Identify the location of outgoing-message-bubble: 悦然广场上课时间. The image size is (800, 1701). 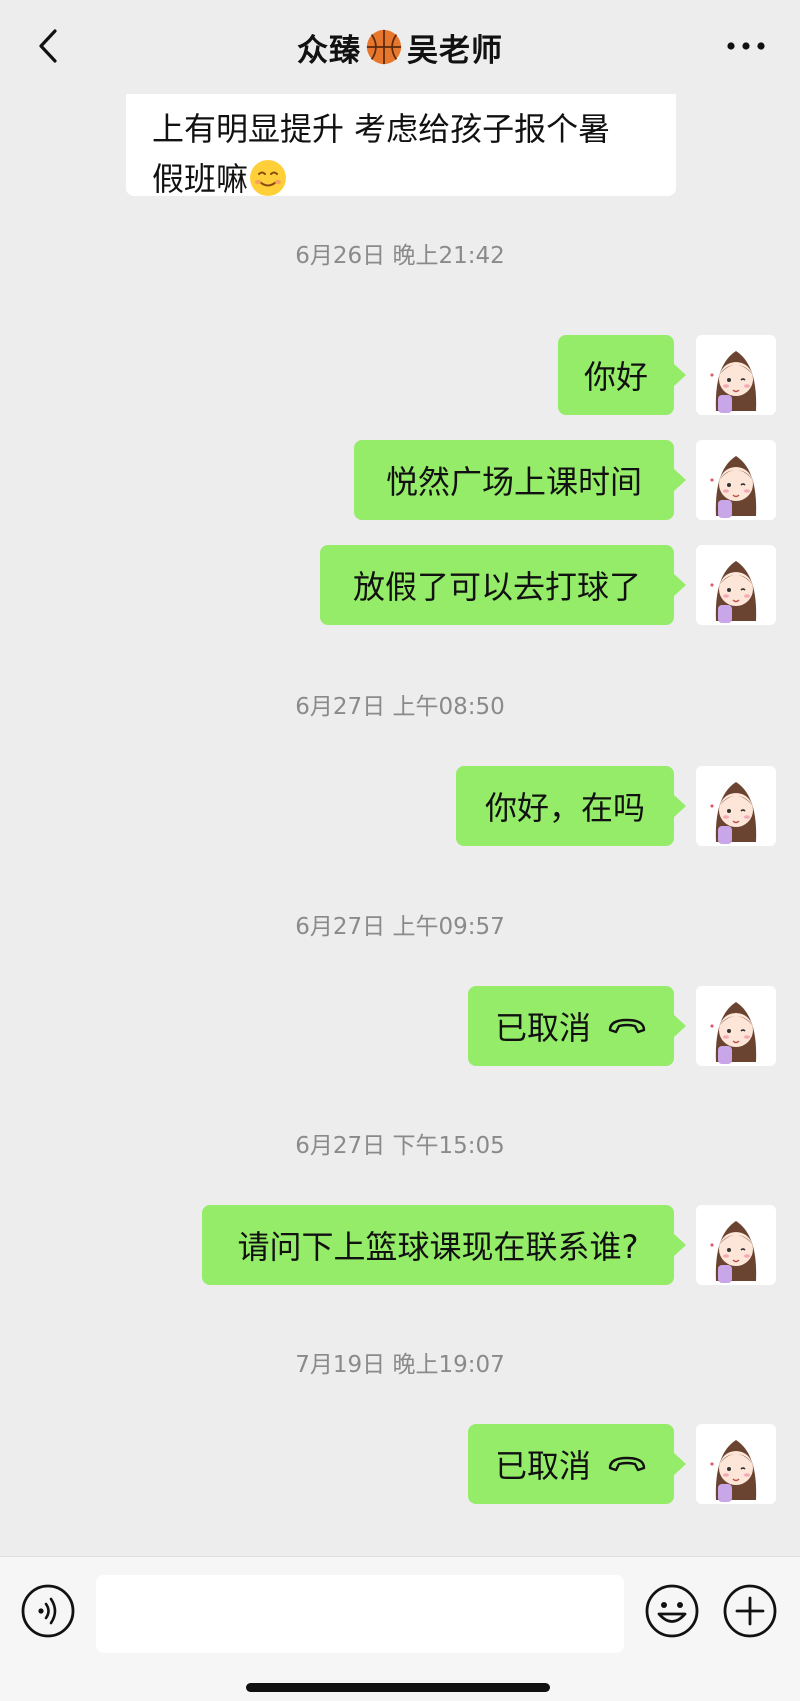
(520, 480).